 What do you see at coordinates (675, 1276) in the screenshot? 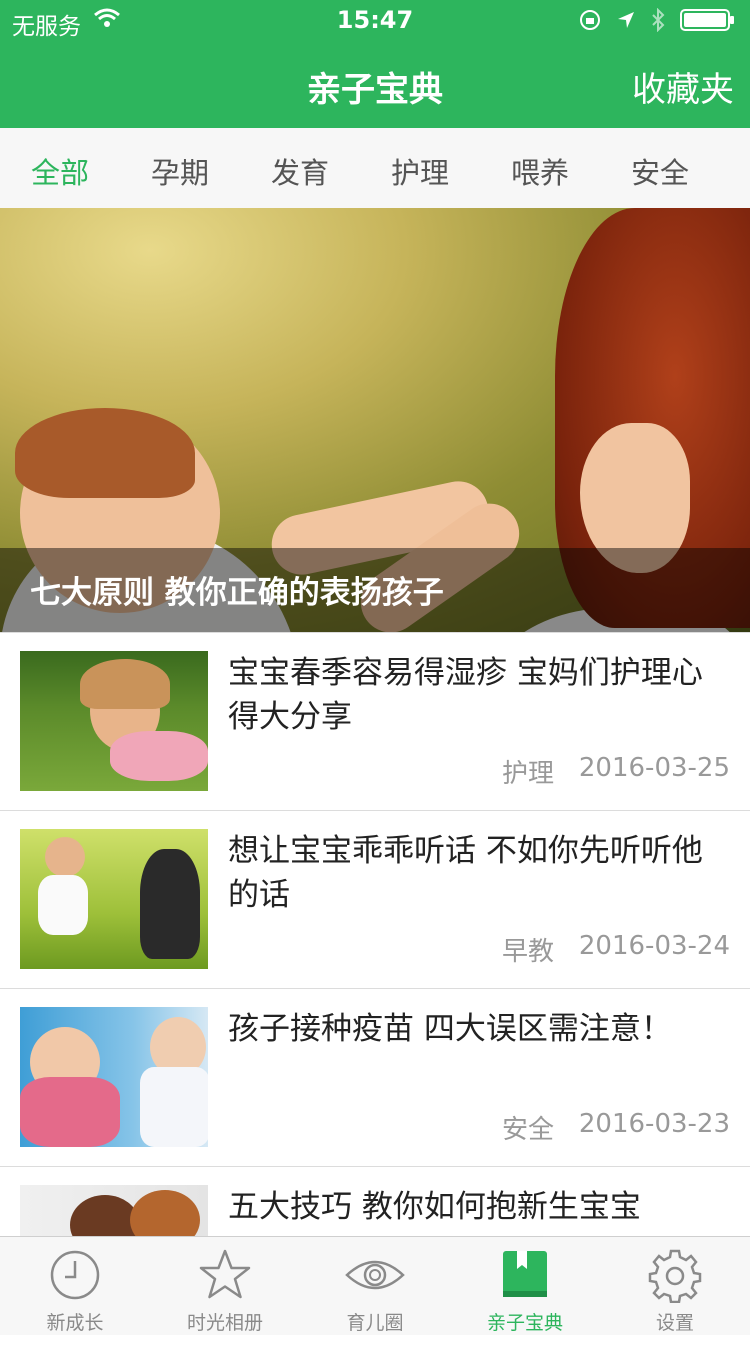
I see `gear-icon` at bounding box center [675, 1276].